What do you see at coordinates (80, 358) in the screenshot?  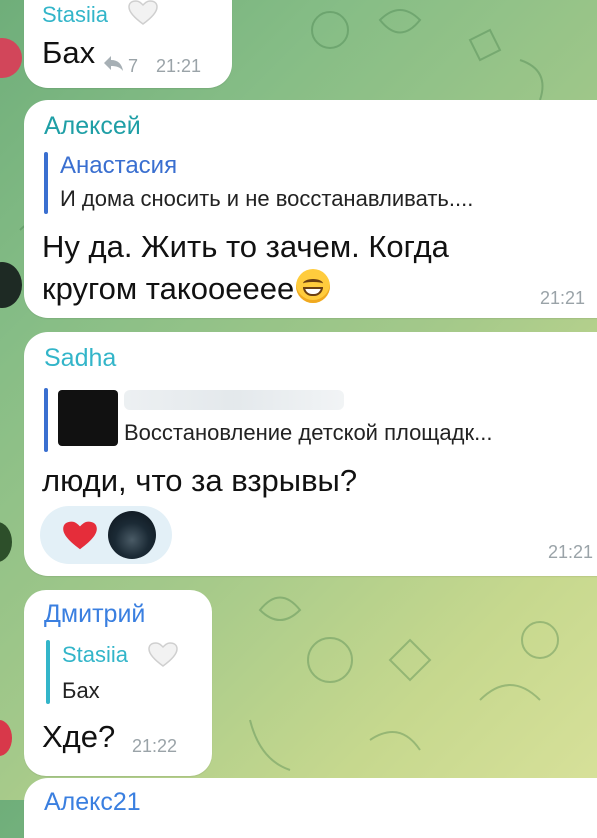 I see `sender-name: Sadha` at bounding box center [80, 358].